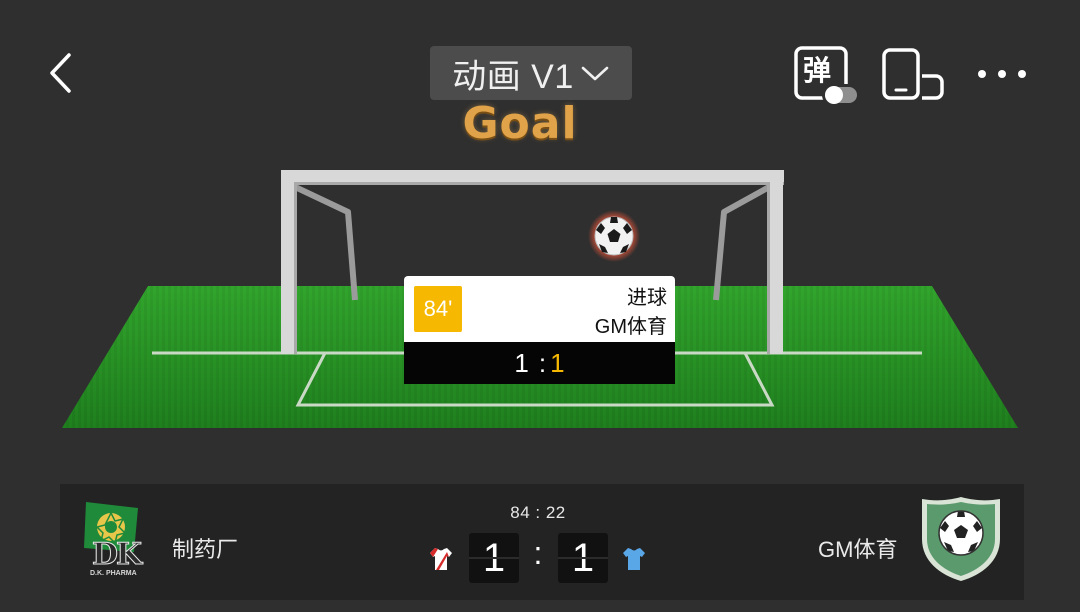 Image resolution: width=1080 pixels, height=612 pixels. I want to click on event-type-label: 进球, so click(647, 298).